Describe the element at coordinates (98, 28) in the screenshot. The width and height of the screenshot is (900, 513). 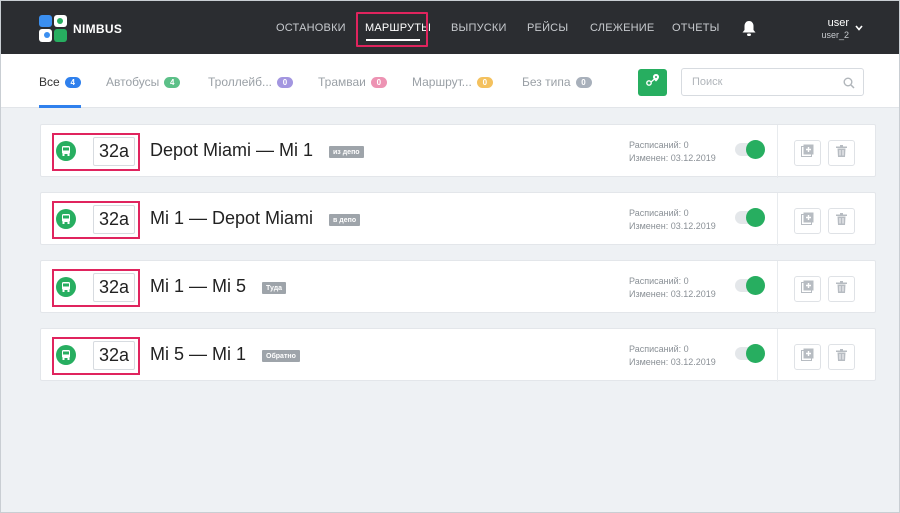
I see `app-name: NIMBUS` at that location.